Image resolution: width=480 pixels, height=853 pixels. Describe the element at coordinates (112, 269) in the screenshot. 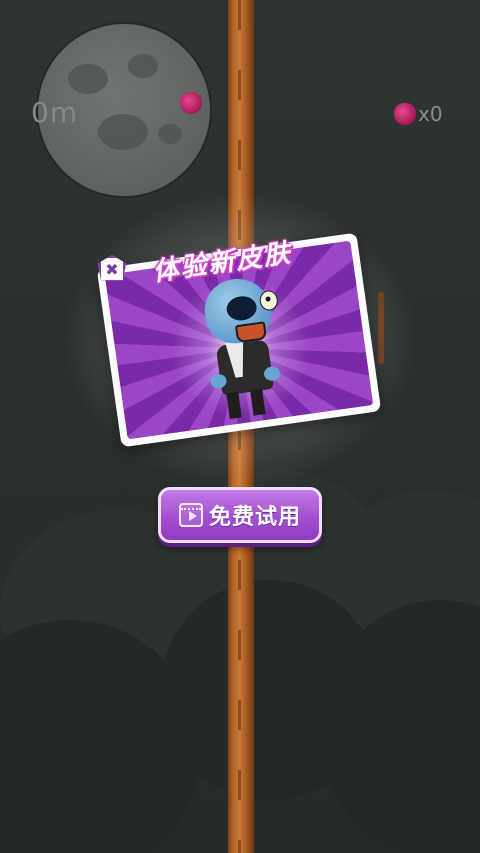

I see `close-icon: ✖` at that location.